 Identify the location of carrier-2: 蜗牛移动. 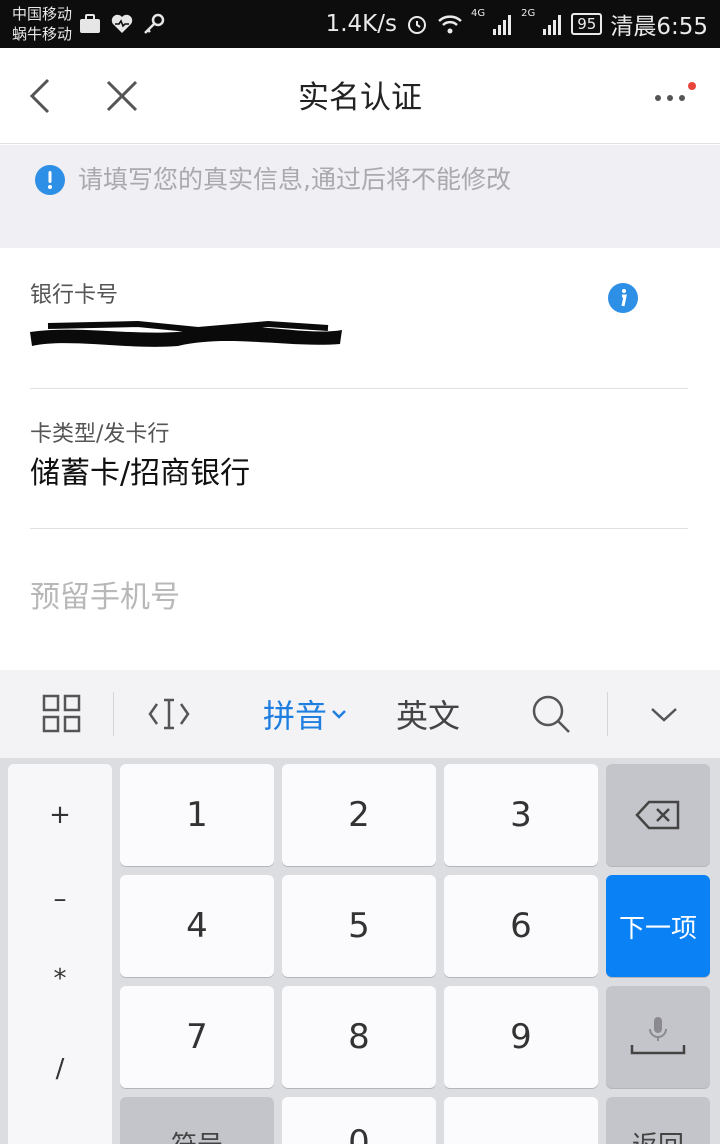
(42, 34).